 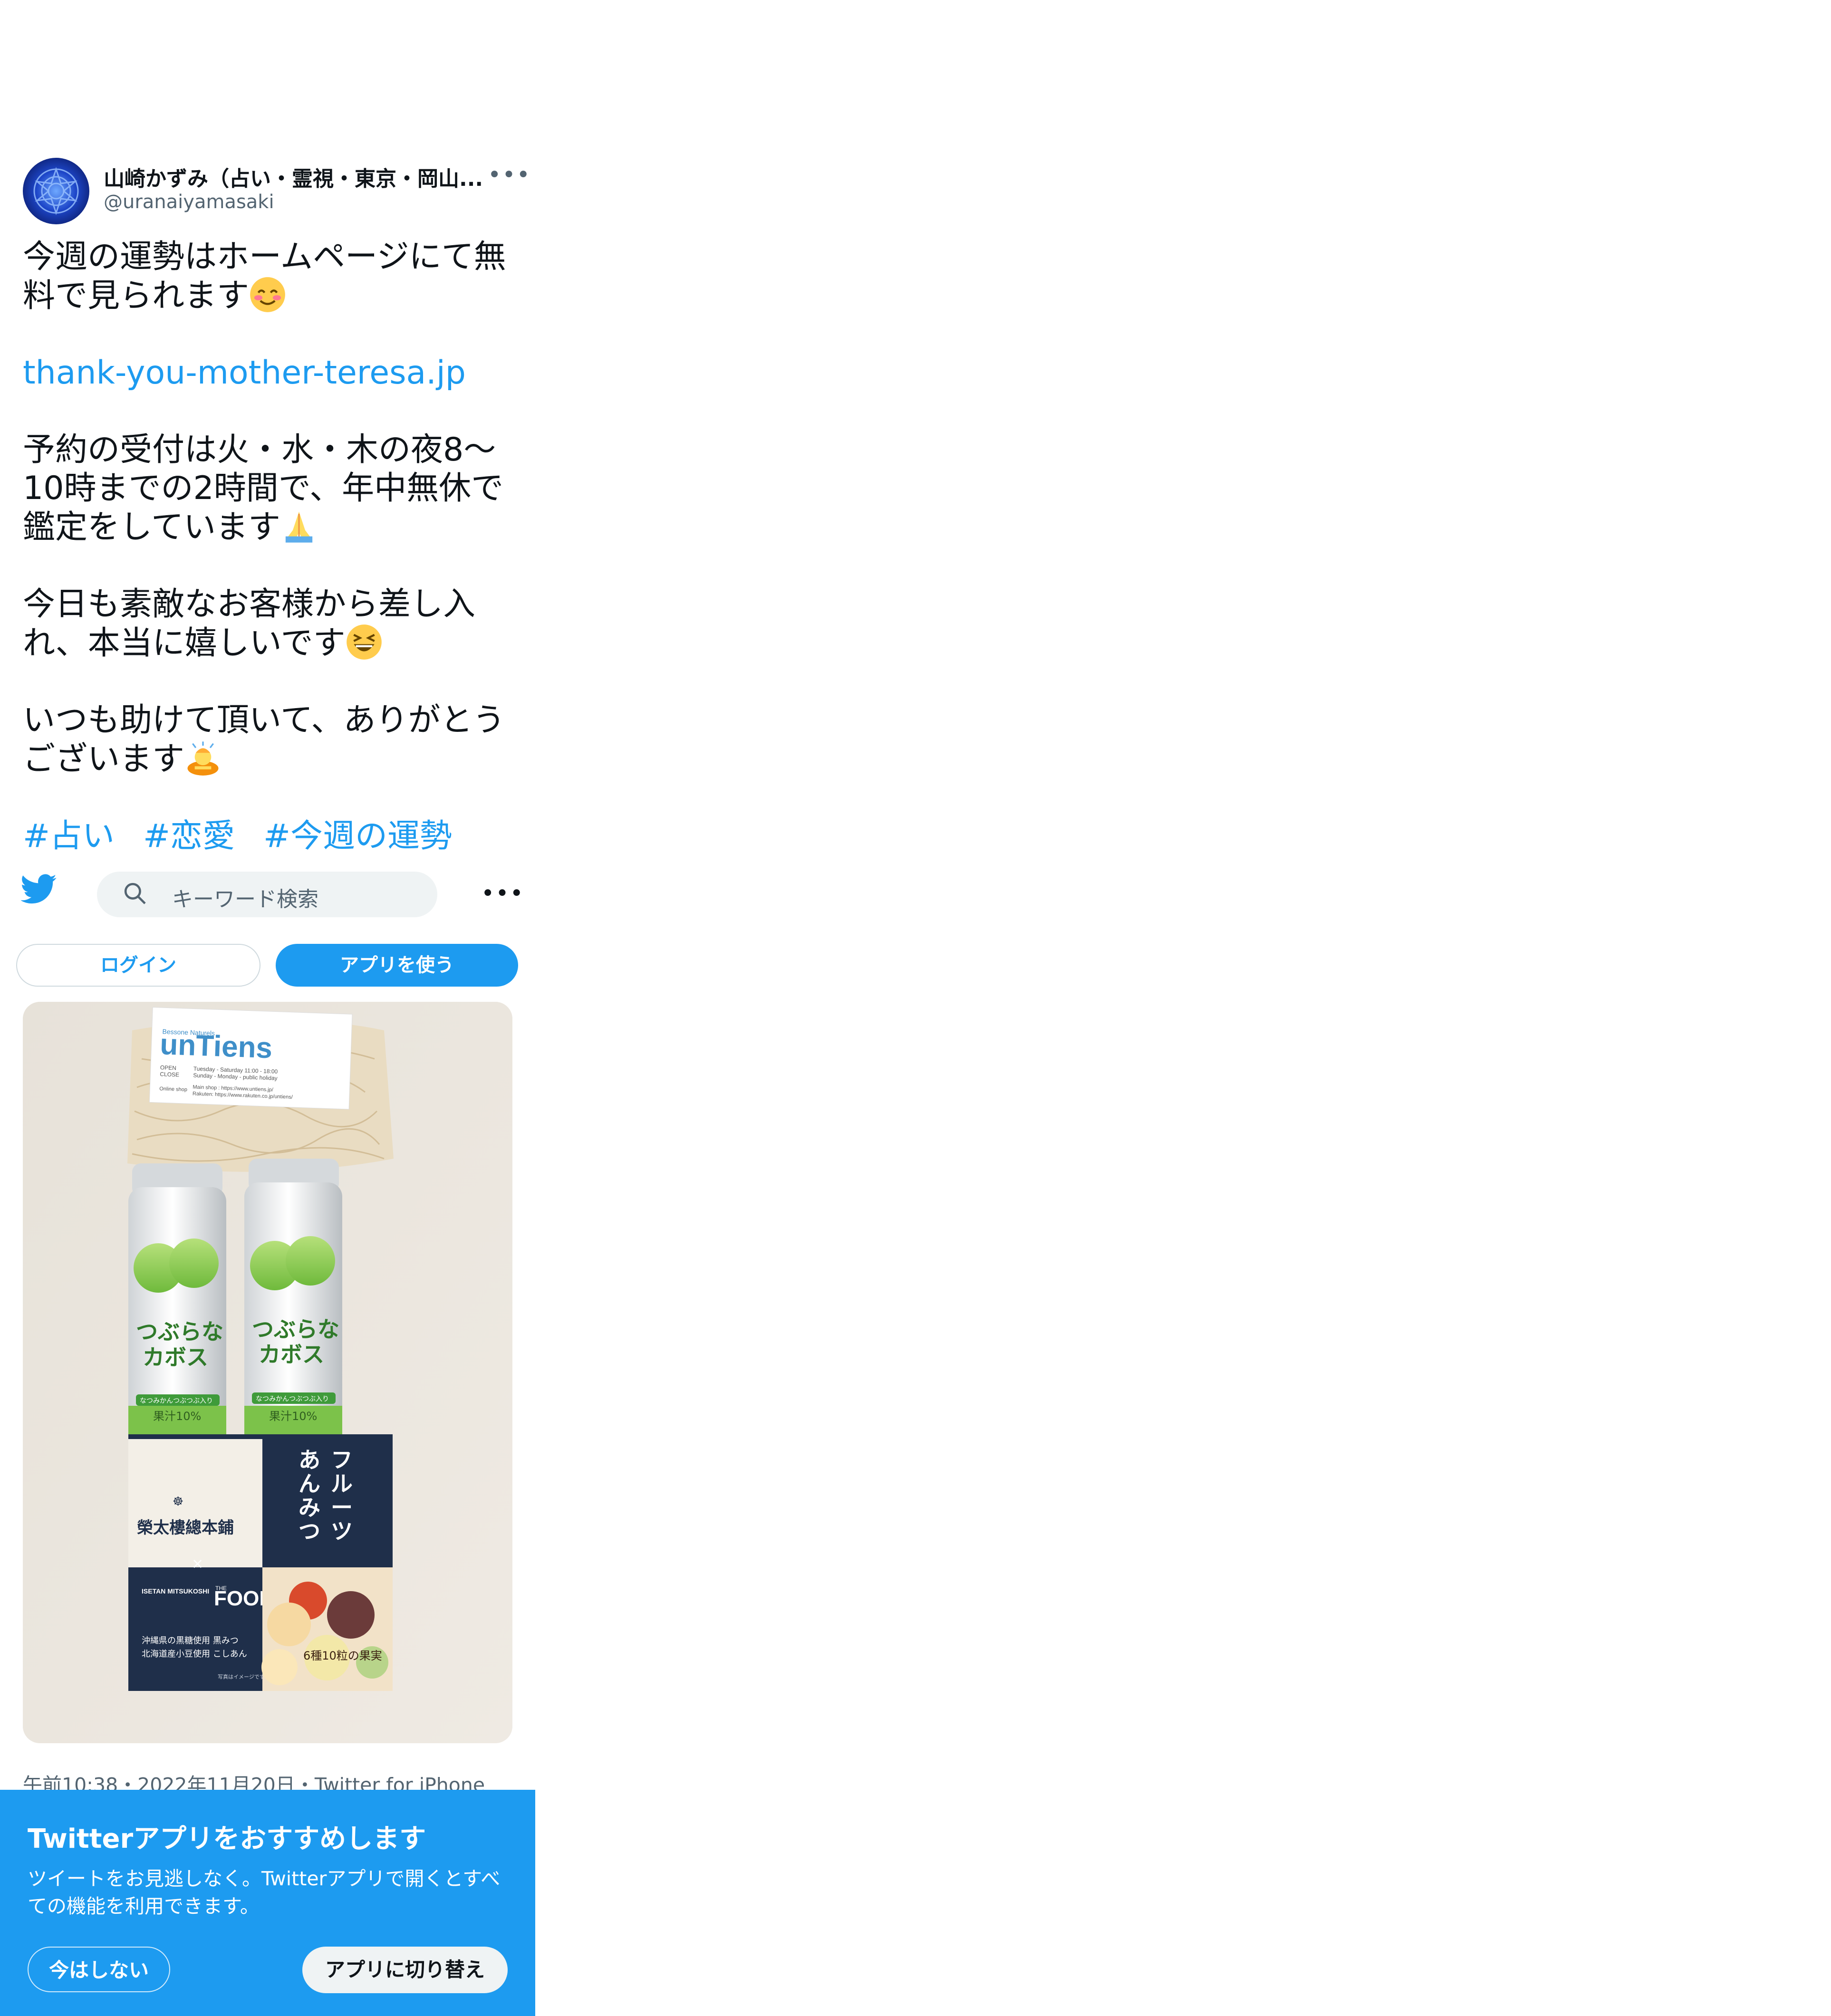 What do you see at coordinates (173, 1089) in the screenshot?
I see `card-online-label: Online shop` at bounding box center [173, 1089].